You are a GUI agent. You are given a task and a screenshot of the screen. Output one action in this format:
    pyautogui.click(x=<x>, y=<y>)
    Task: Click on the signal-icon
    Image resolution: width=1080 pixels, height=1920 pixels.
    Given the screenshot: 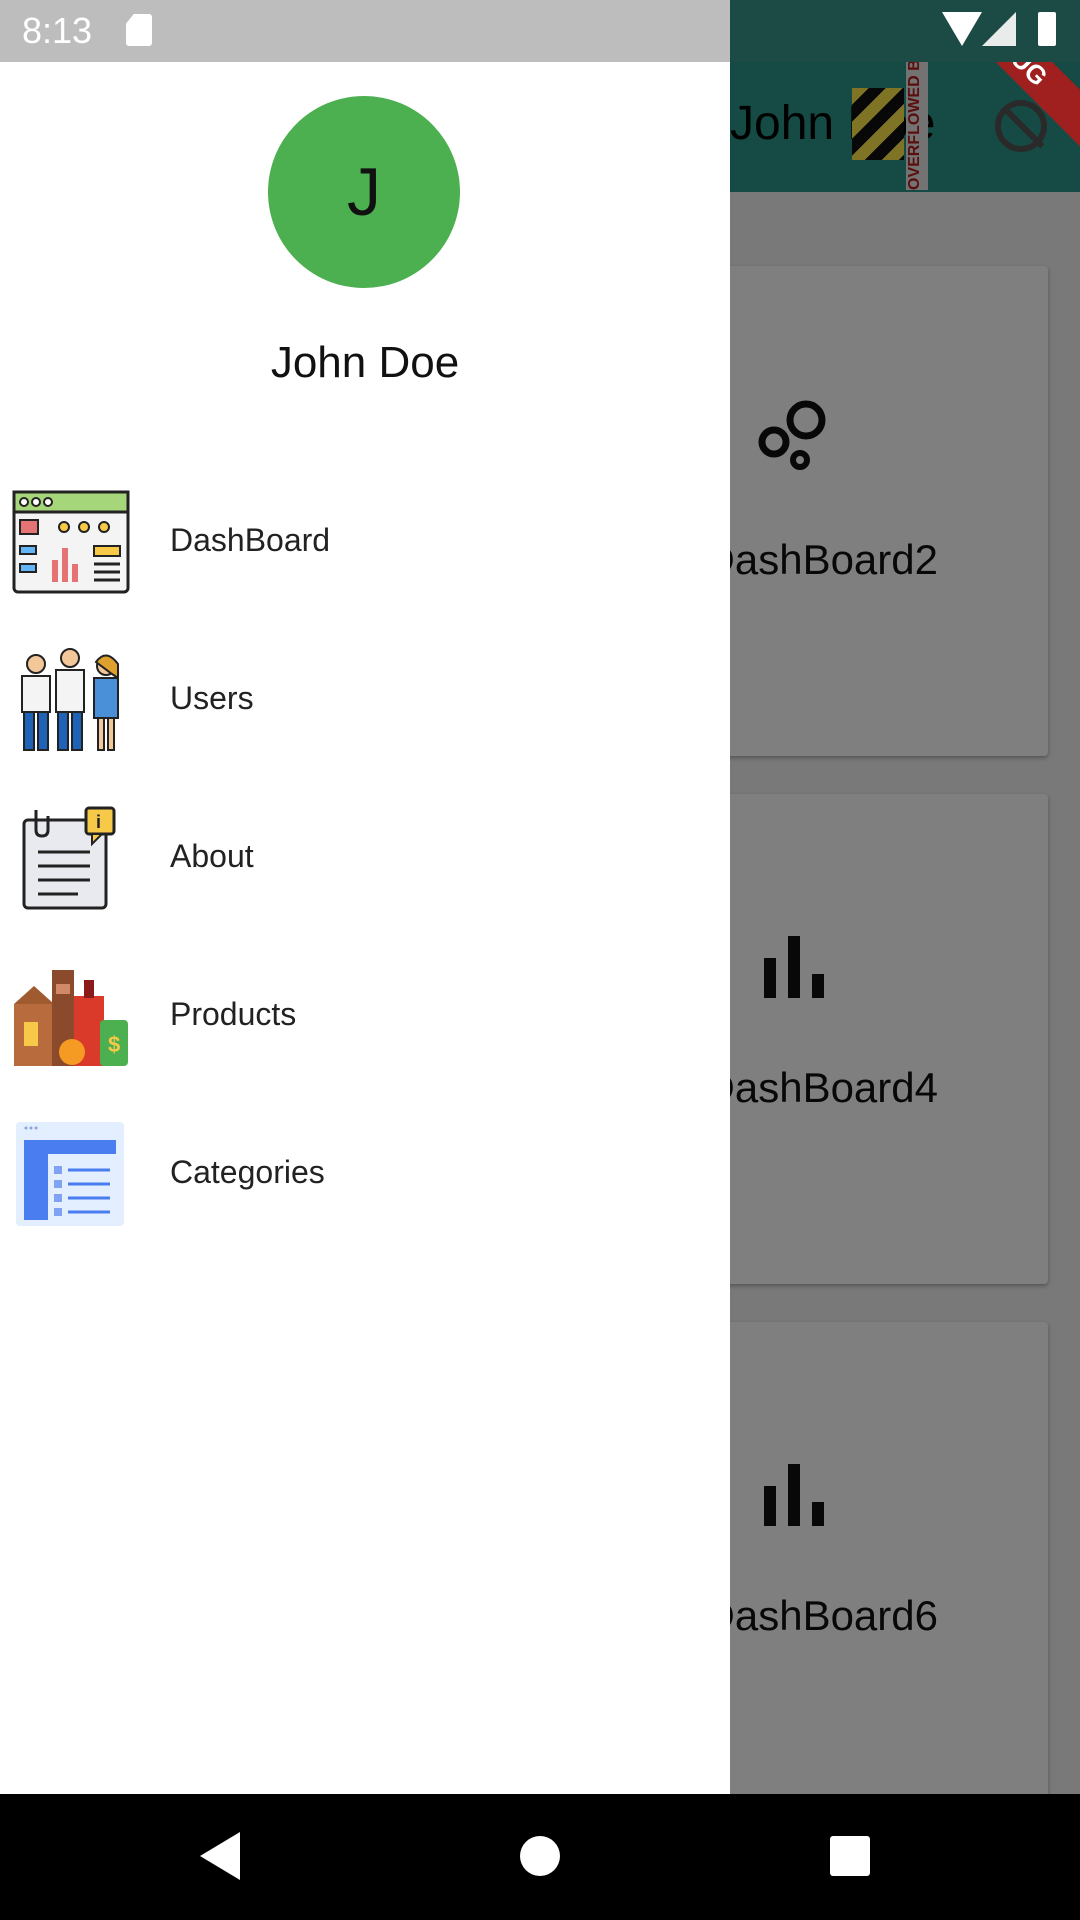 What is the action you would take?
    pyautogui.click(x=999, y=29)
    